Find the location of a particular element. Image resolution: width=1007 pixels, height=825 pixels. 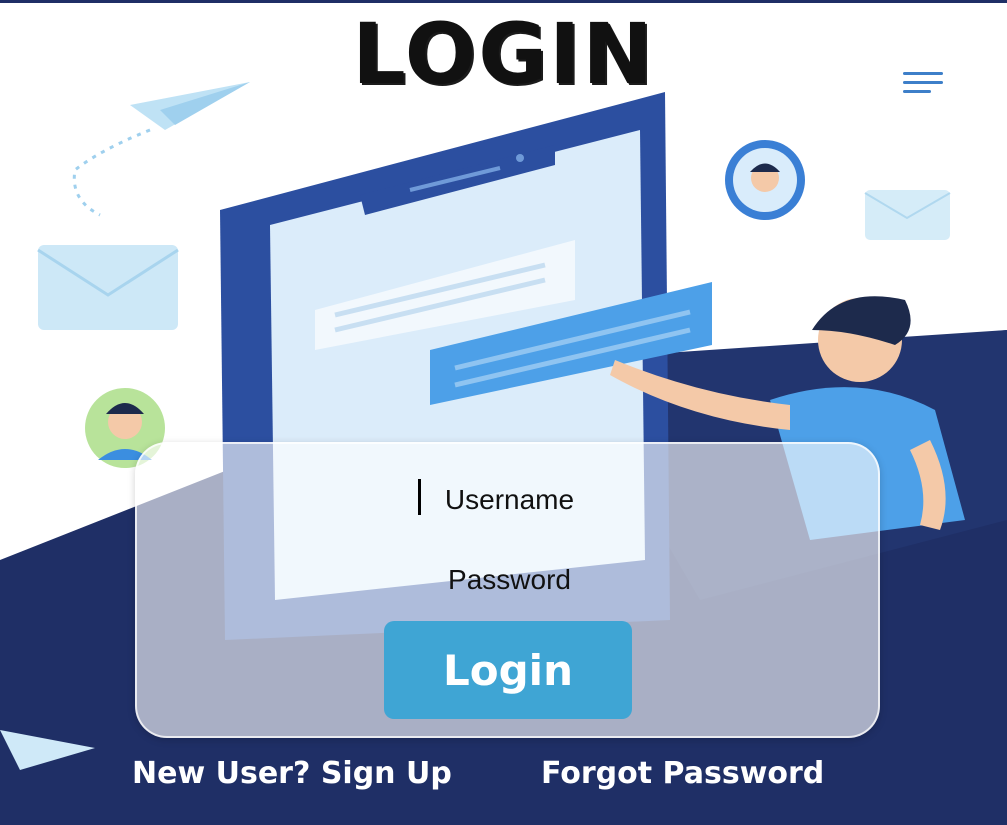

username-field is located at coordinates (509, 500).